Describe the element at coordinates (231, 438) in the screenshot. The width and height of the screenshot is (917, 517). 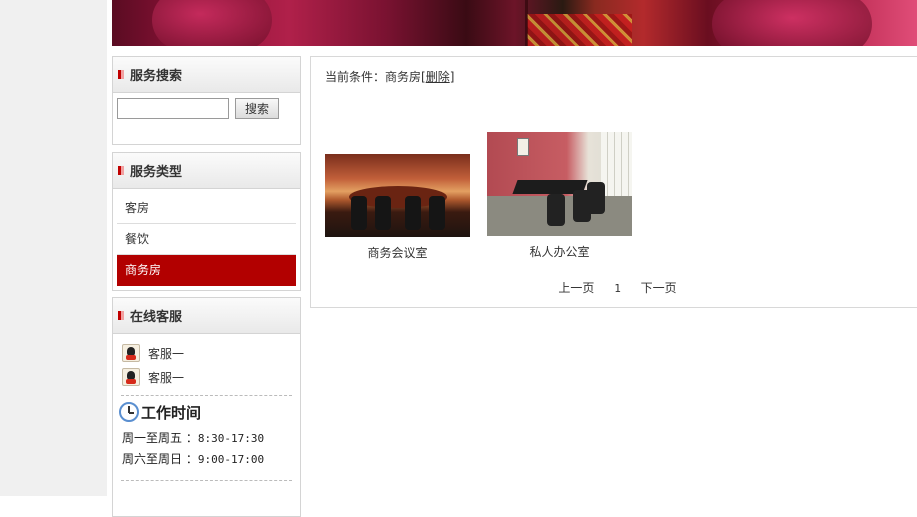
I see `work-hours-time: 8:30-17:30` at that location.